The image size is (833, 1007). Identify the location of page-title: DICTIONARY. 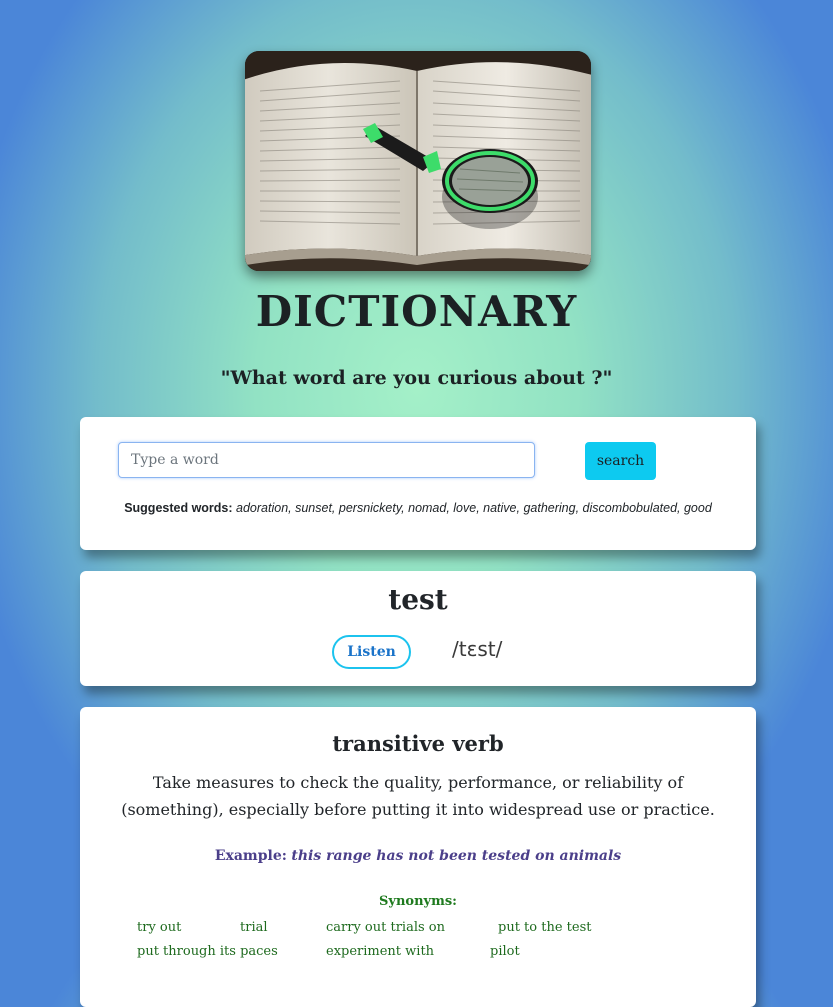
(416, 311).